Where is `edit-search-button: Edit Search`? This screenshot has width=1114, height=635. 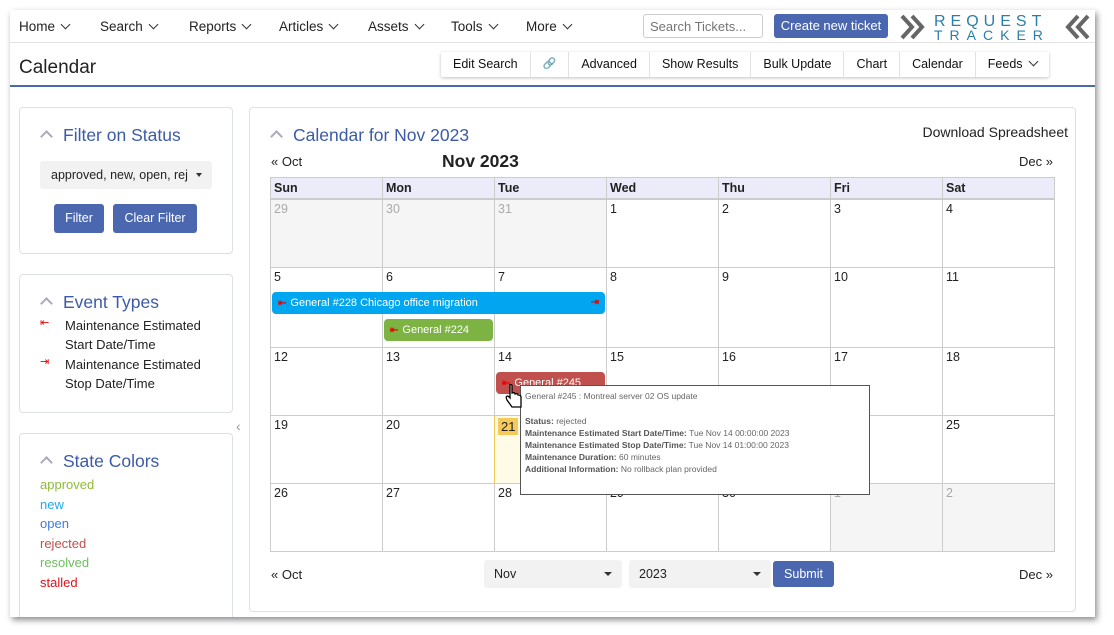
edit-search-button: Edit Search is located at coordinates (486, 64).